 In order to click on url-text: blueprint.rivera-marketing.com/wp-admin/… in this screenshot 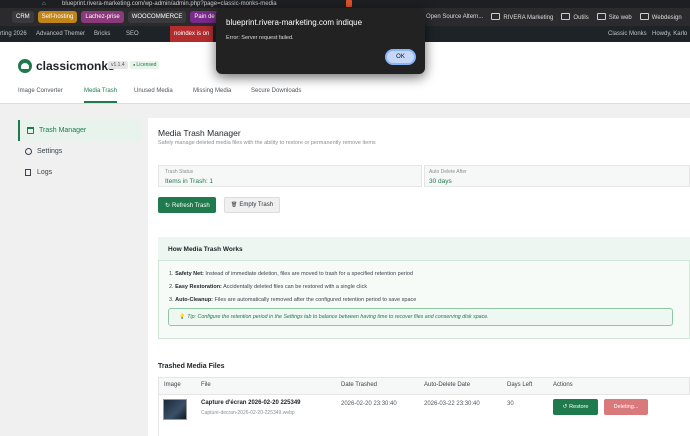, I will do `click(169, 4)`.